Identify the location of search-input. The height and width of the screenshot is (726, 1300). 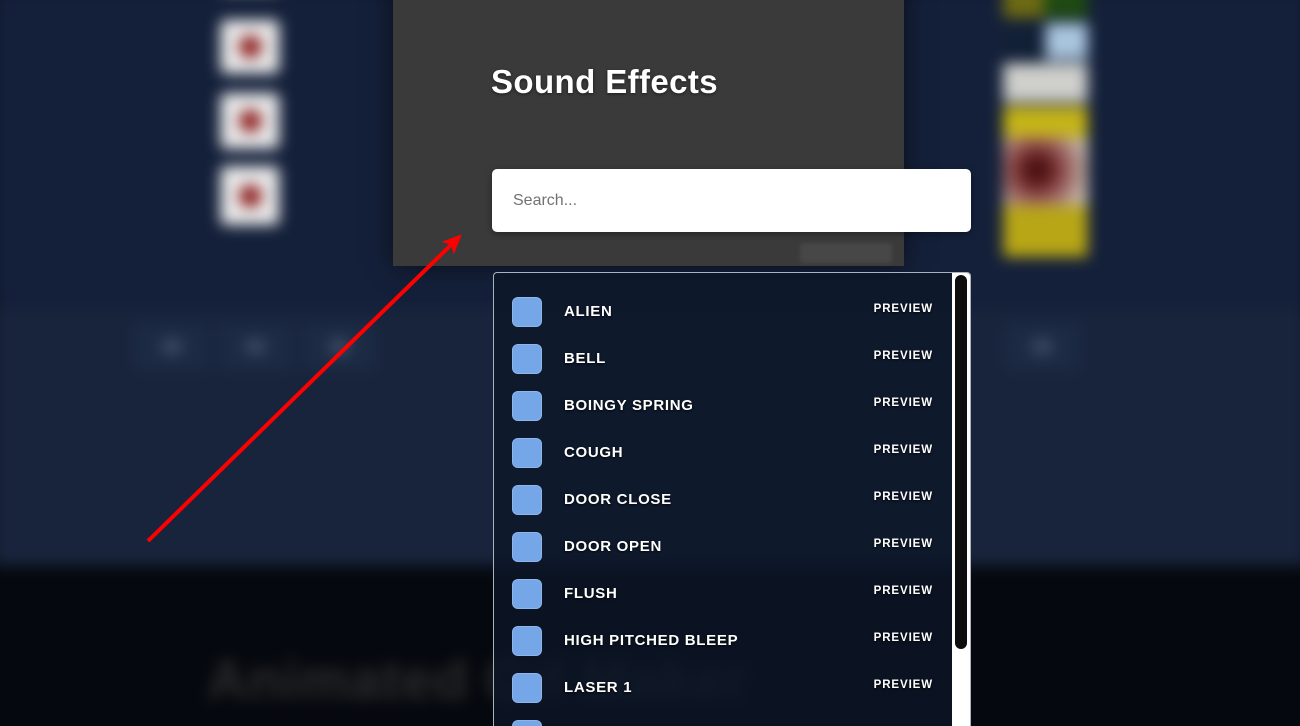
(731, 200).